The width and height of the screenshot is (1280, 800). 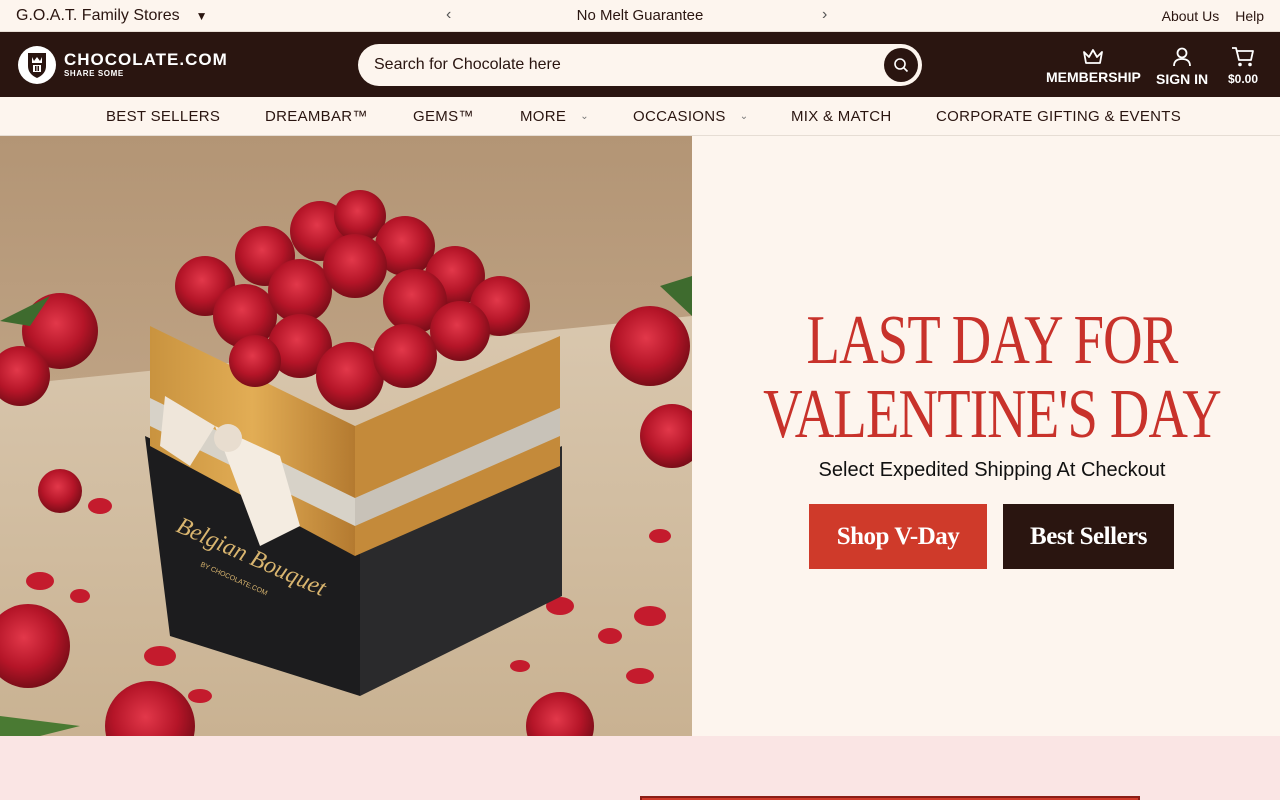 I want to click on best-sellers-button: Best Sellers, so click(x=1088, y=536).